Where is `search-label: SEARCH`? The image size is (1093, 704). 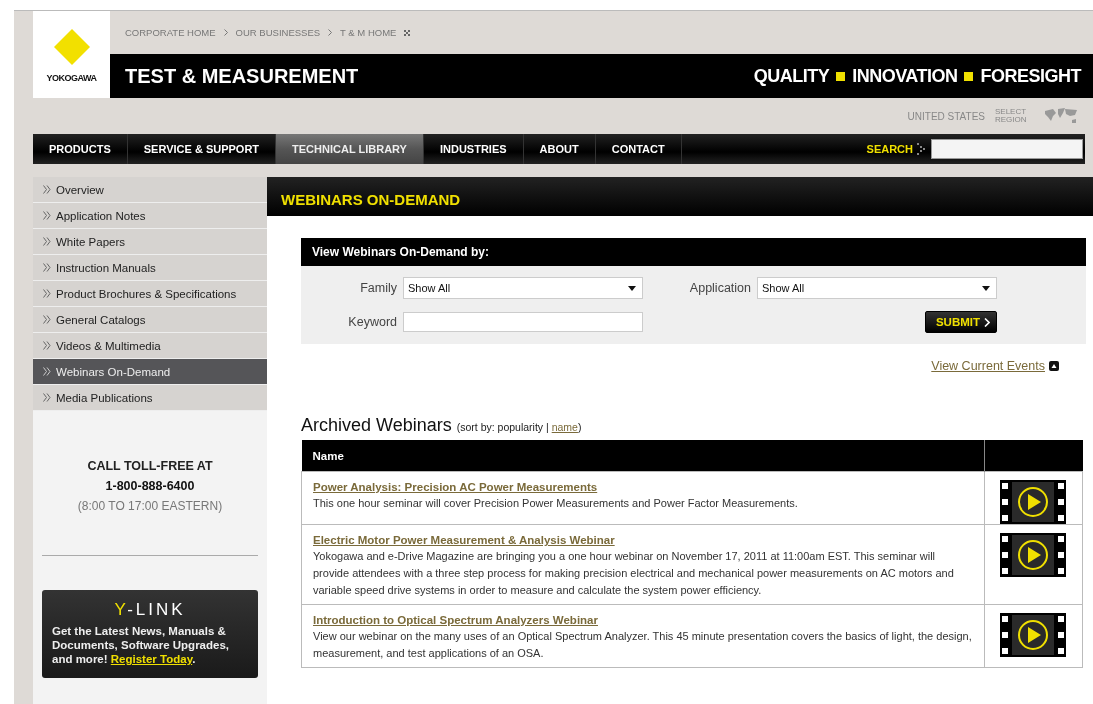
search-label: SEARCH is located at coordinates (889, 149).